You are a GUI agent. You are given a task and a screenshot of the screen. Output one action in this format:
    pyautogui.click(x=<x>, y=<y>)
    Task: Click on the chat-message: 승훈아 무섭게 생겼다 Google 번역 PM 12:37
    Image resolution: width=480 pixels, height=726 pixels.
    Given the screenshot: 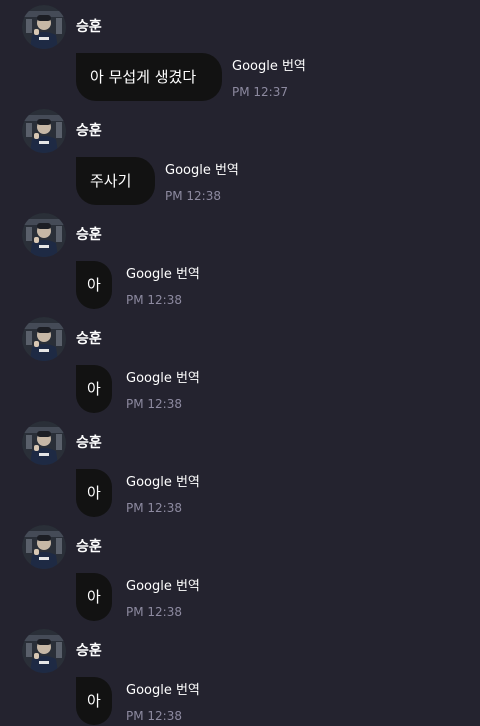 What is the action you would take?
    pyautogui.click(x=240, y=57)
    